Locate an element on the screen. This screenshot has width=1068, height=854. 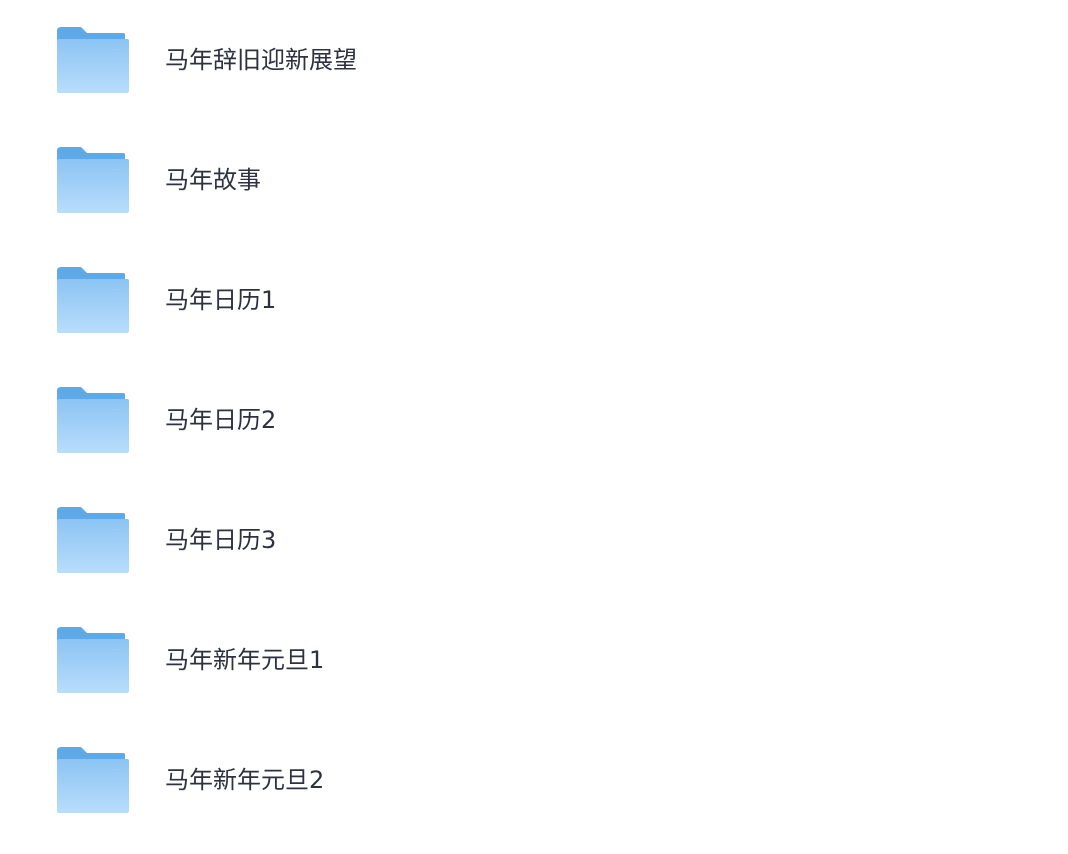
folder-item: 马年辞旧迎新展望 is located at coordinates (340, 59).